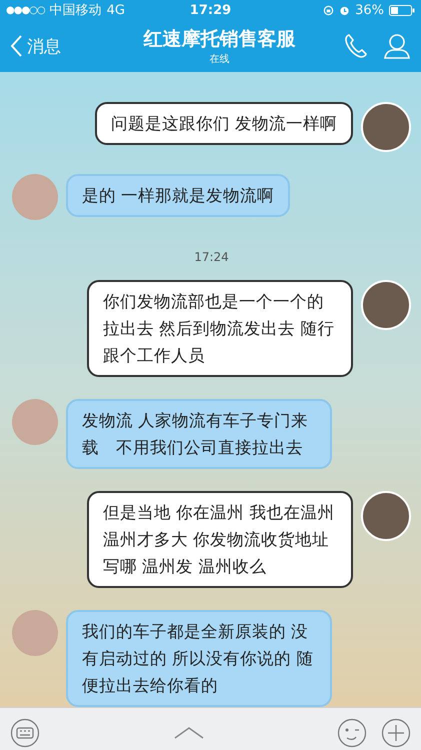 The image size is (421, 750). I want to click on expand-up-icon, so click(188, 733).